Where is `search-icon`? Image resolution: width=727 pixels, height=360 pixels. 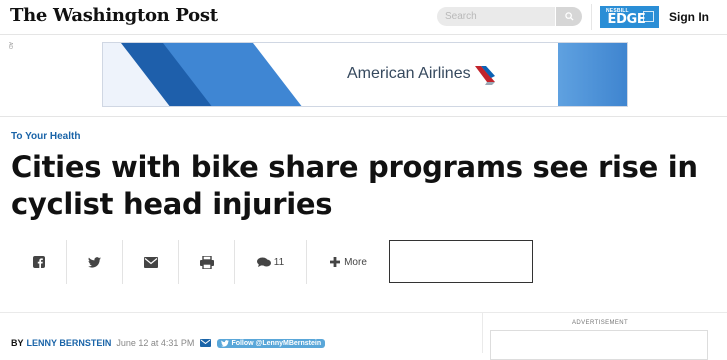
search-icon is located at coordinates (569, 16).